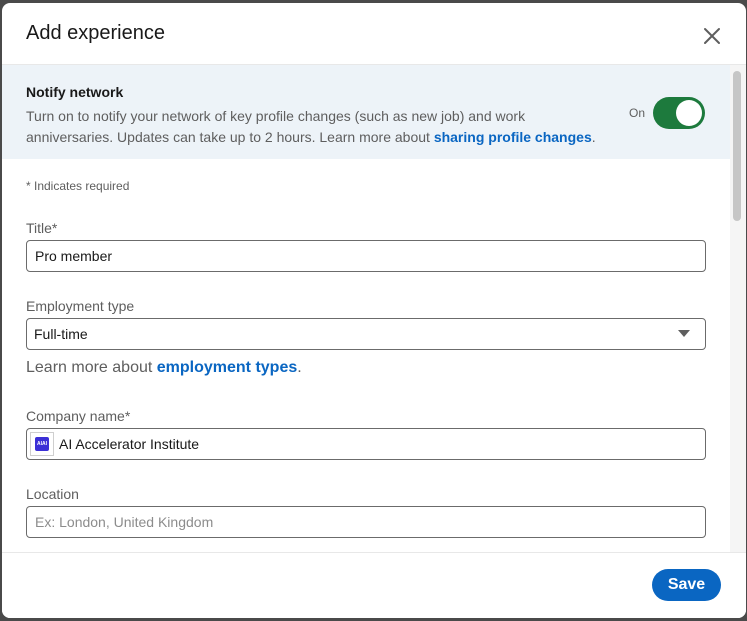  What do you see at coordinates (374, 585) in the screenshot?
I see `modal-footer: Save` at bounding box center [374, 585].